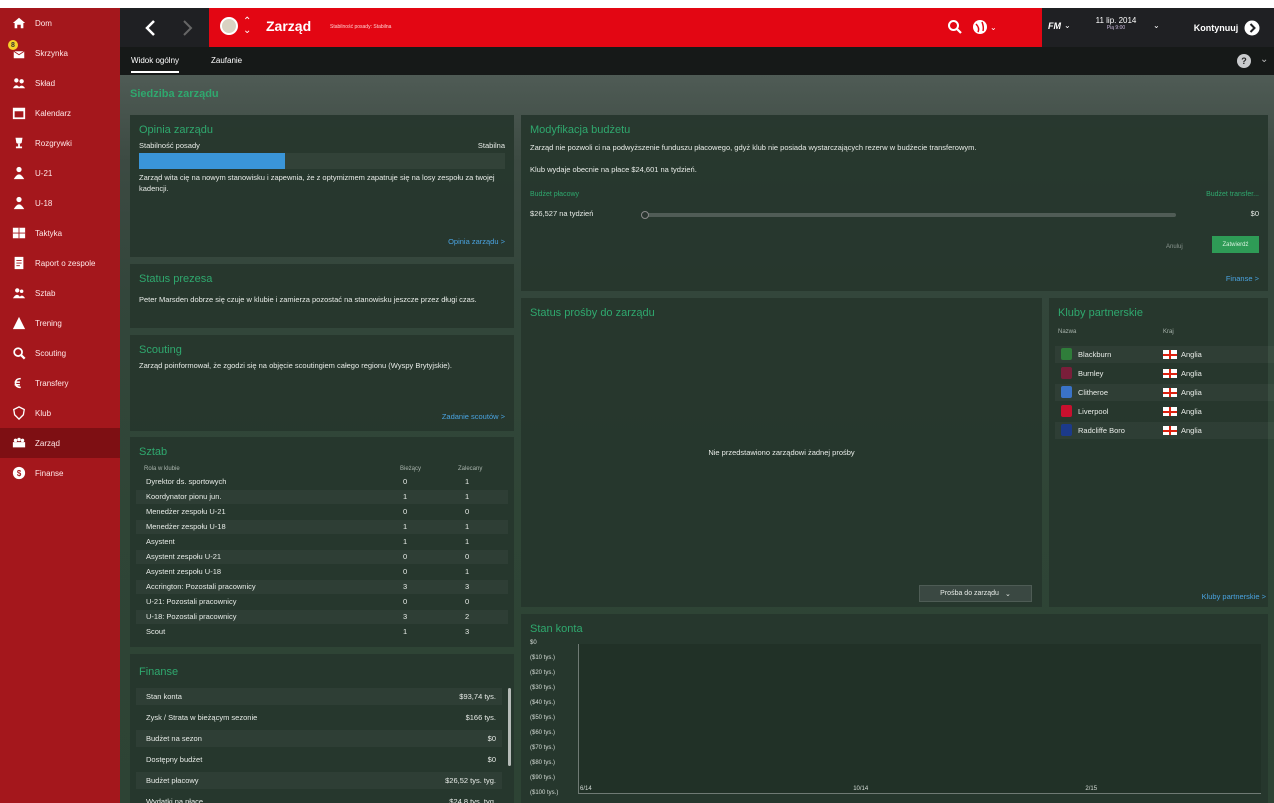 This screenshot has height=803, width=1274. What do you see at coordinates (184, 571) in the screenshot?
I see `staff-role: Asystent zespołu U-18` at bounding box center [184, 571].